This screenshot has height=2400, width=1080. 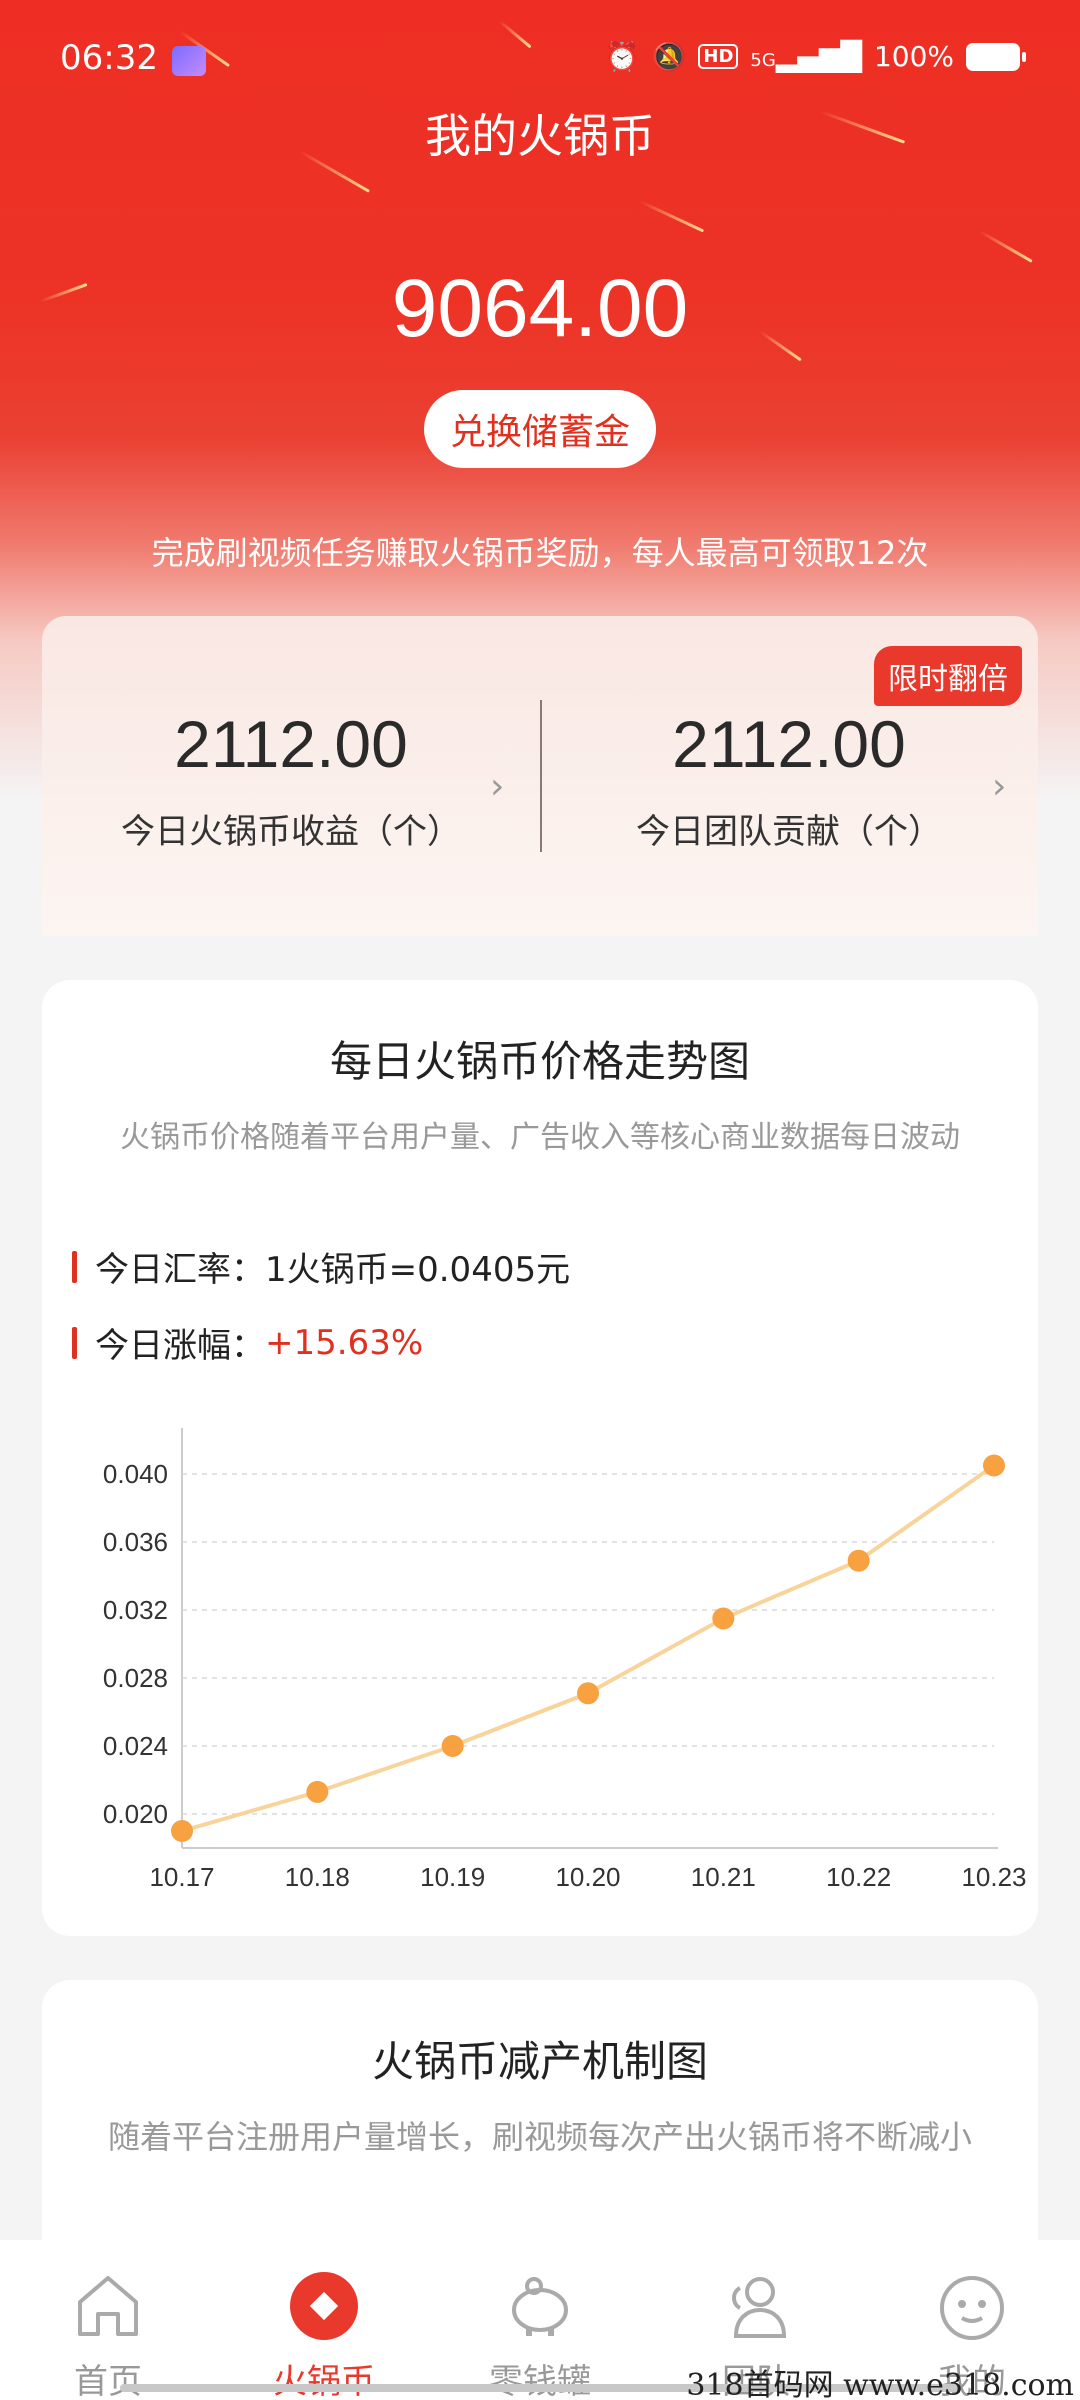 I want to click on profile-icon, so click(x=972, y=2308).